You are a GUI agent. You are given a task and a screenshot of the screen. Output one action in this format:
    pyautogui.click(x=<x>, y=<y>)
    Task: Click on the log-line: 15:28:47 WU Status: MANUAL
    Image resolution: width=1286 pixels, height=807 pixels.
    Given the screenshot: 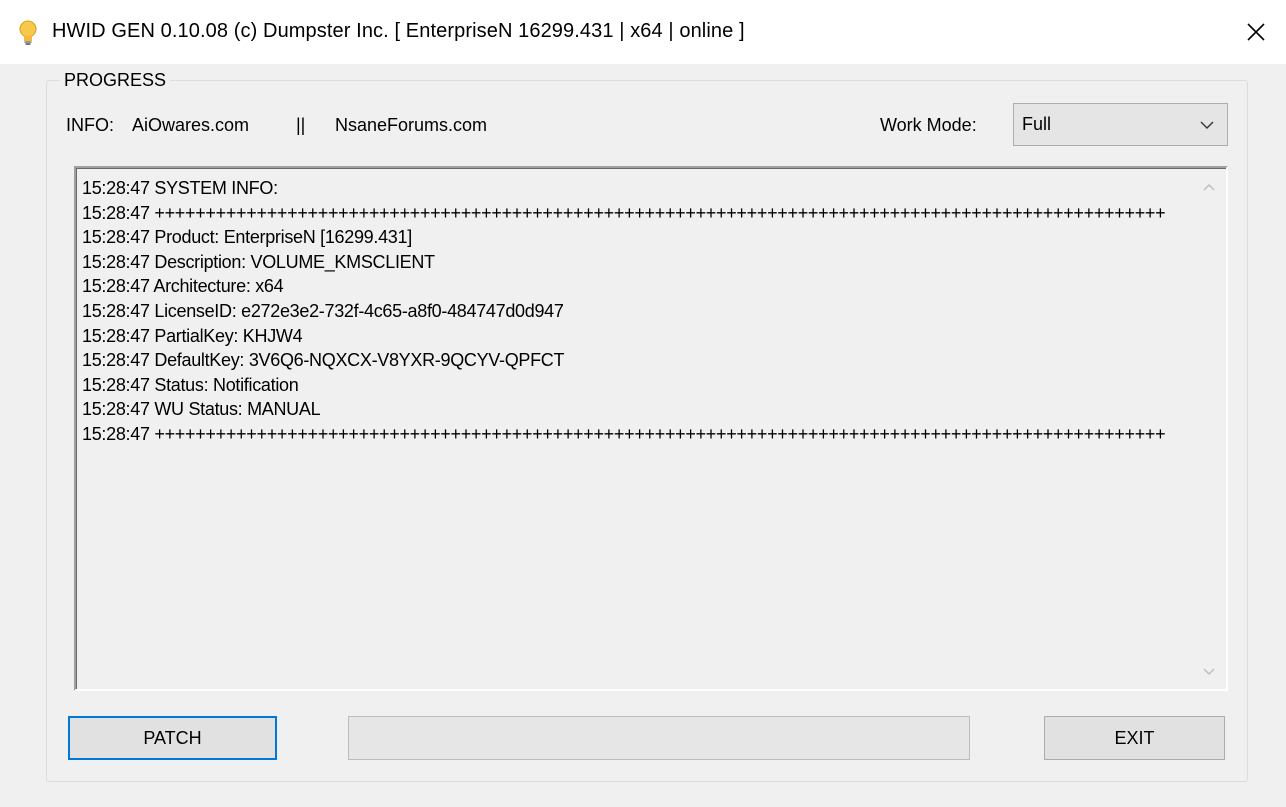 What is the action you would take?
    pyautogui.click(x=201, y=409)
    